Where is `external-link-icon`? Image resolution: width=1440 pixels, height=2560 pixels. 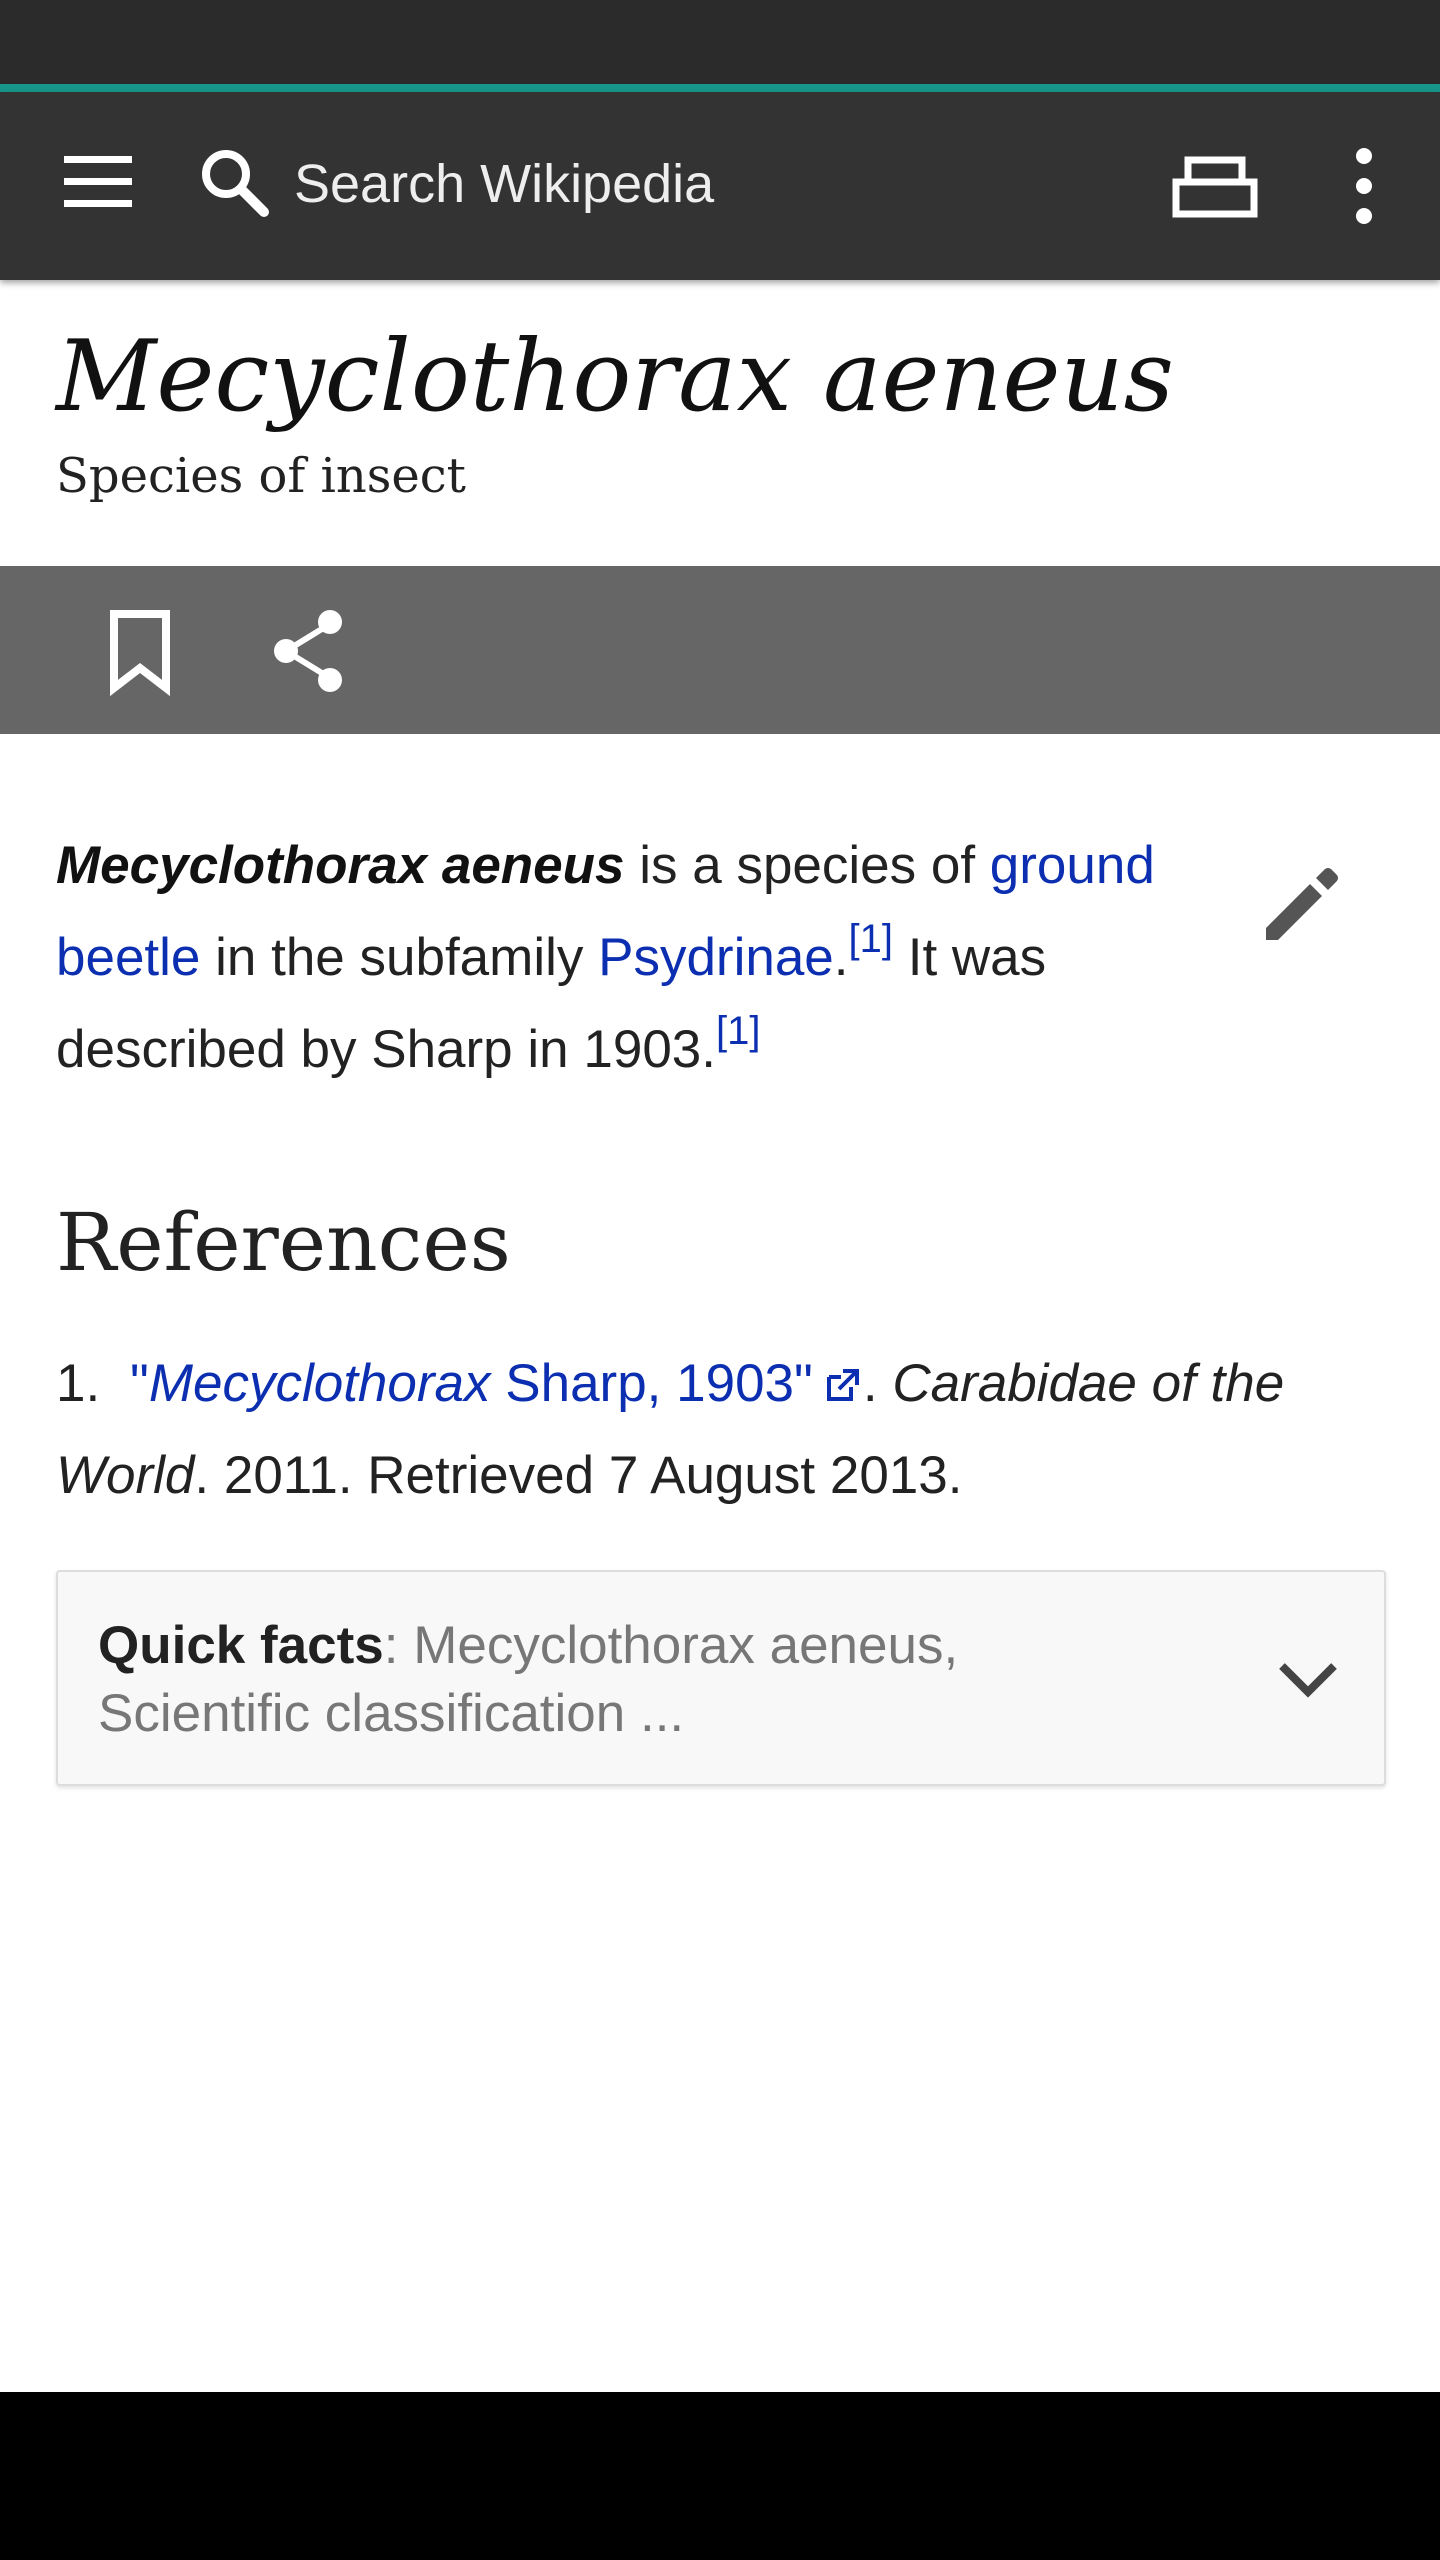
external-link-icon is located at coordinates (842, 1385).